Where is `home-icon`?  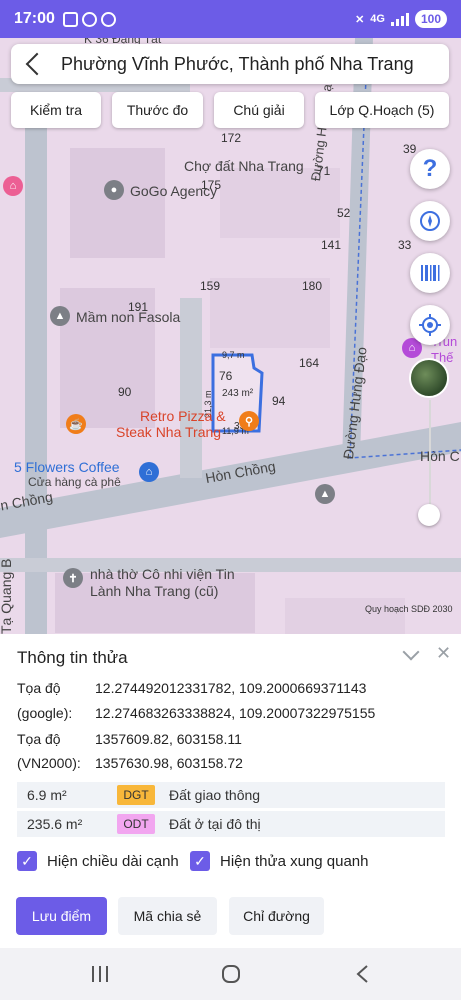 home-icon is located at coordinates (231, 974).